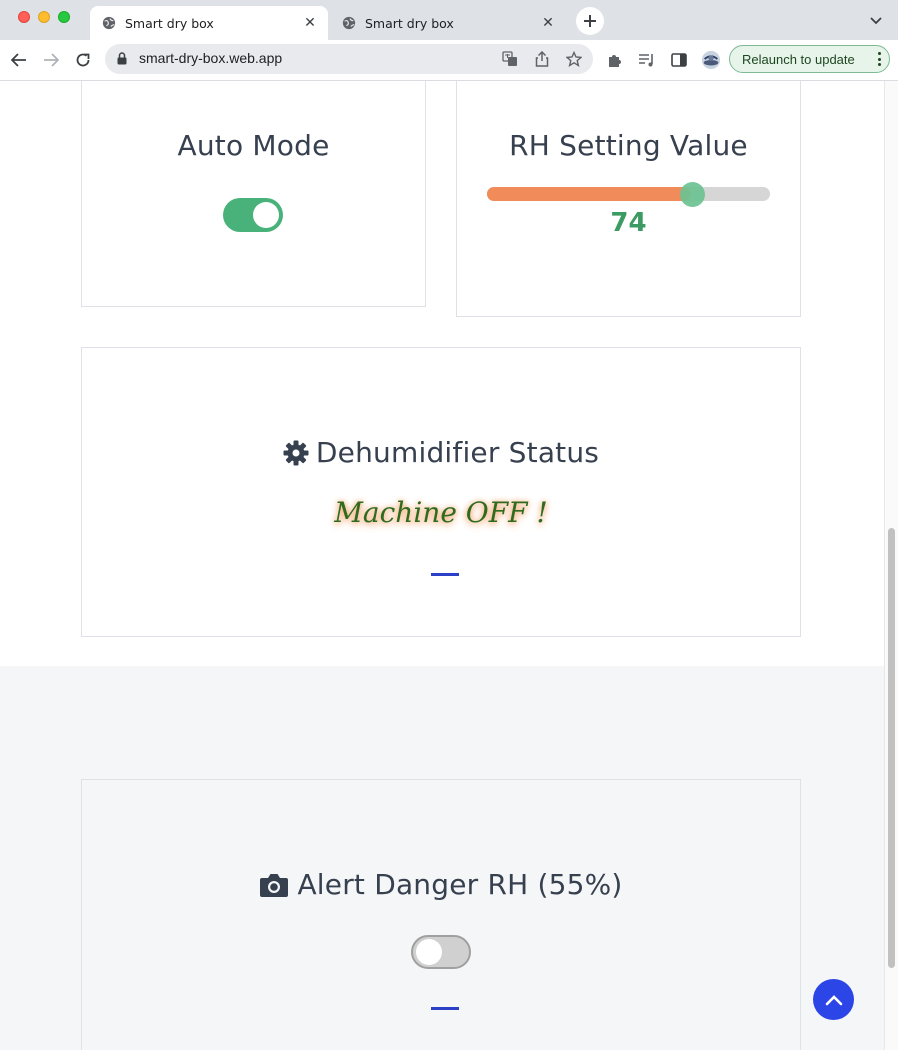 This screenshot has width=898, height=1050. What do you see at coordinates (542, 59) in the screenshot?
I see `share-icon` at bounding box center [542, 59].